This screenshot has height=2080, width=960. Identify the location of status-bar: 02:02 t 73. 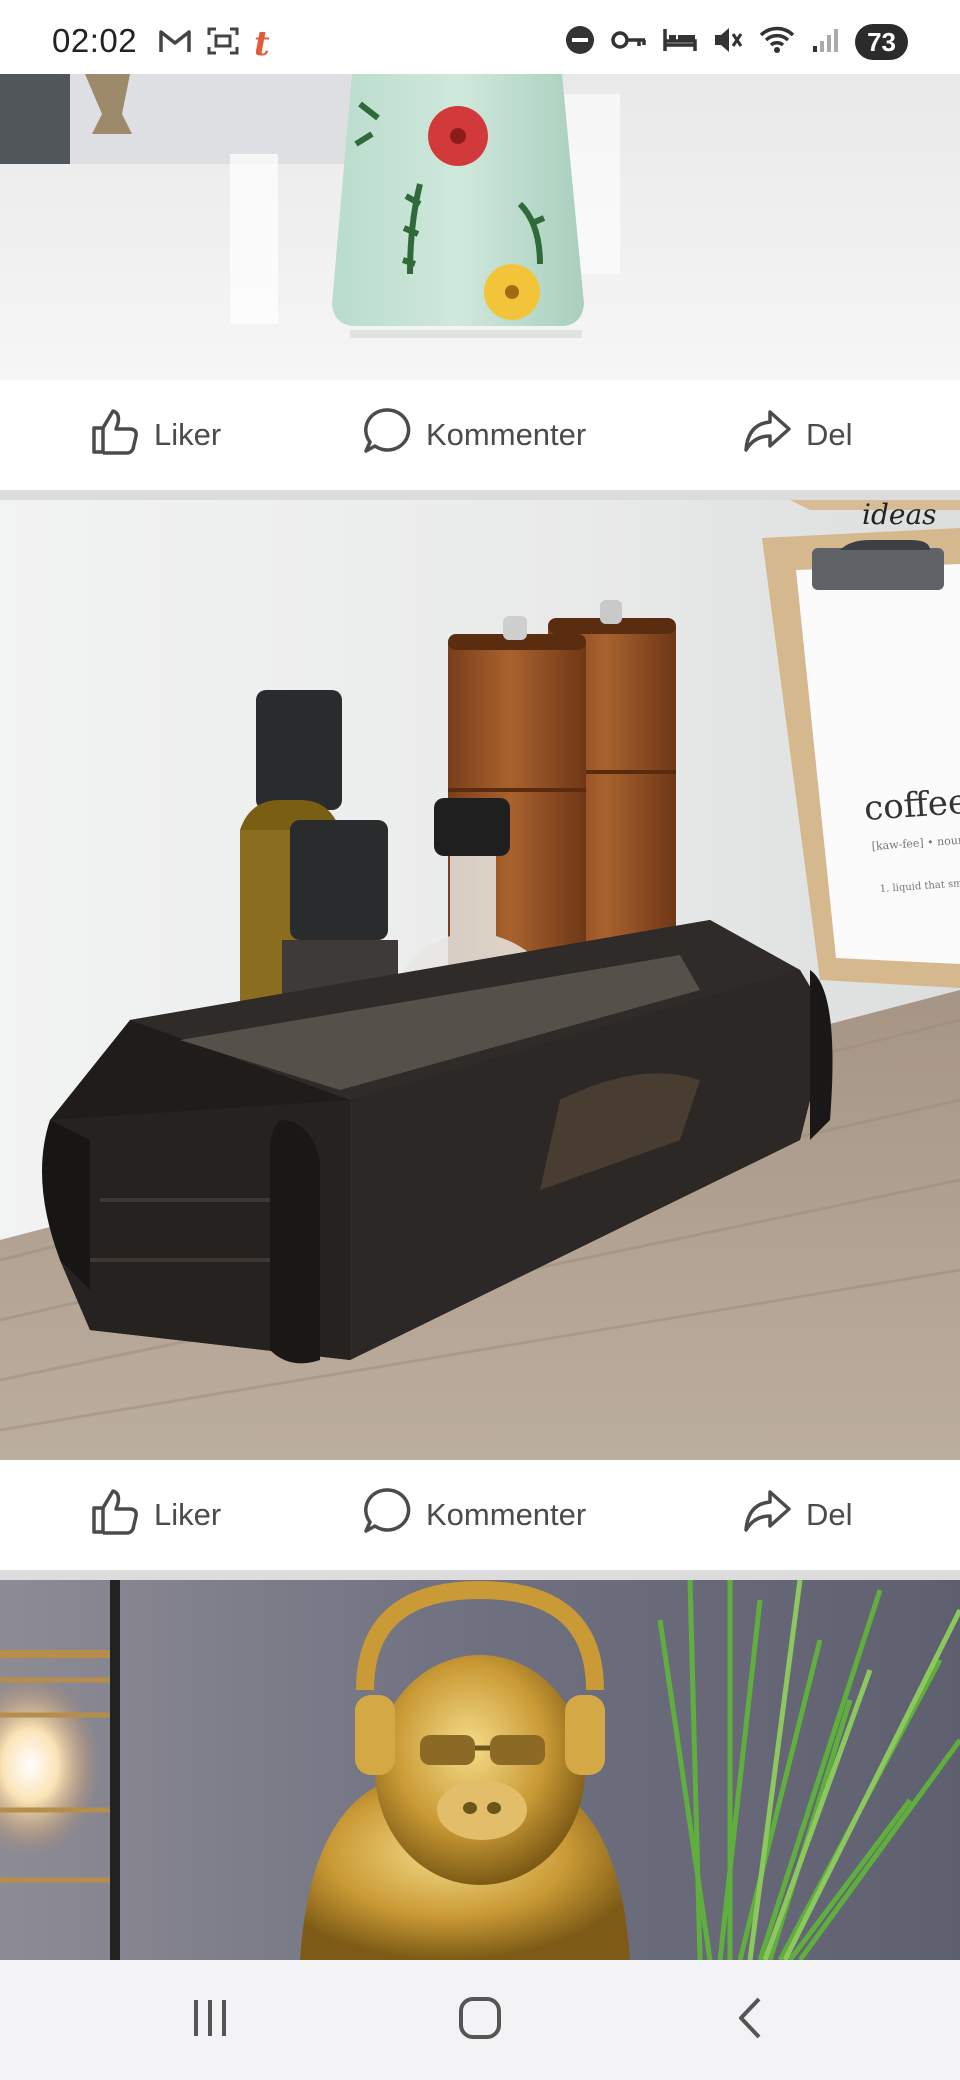
(480, 37).